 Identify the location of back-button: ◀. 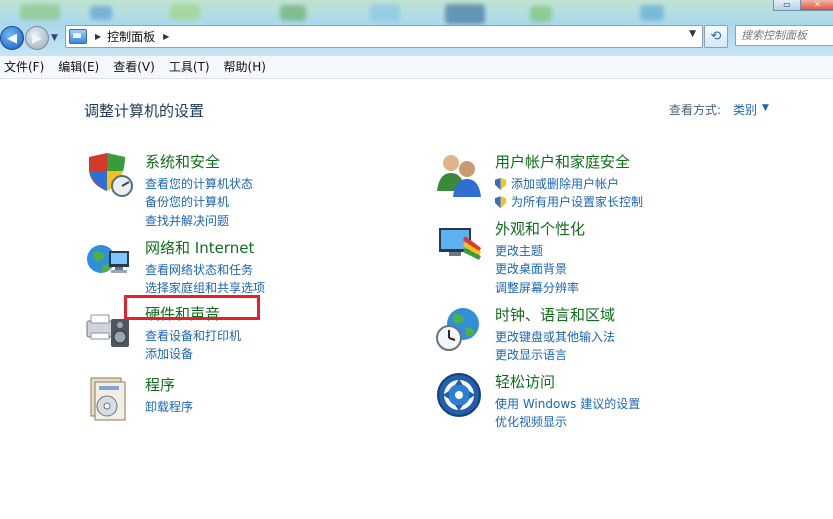
(12, 38).